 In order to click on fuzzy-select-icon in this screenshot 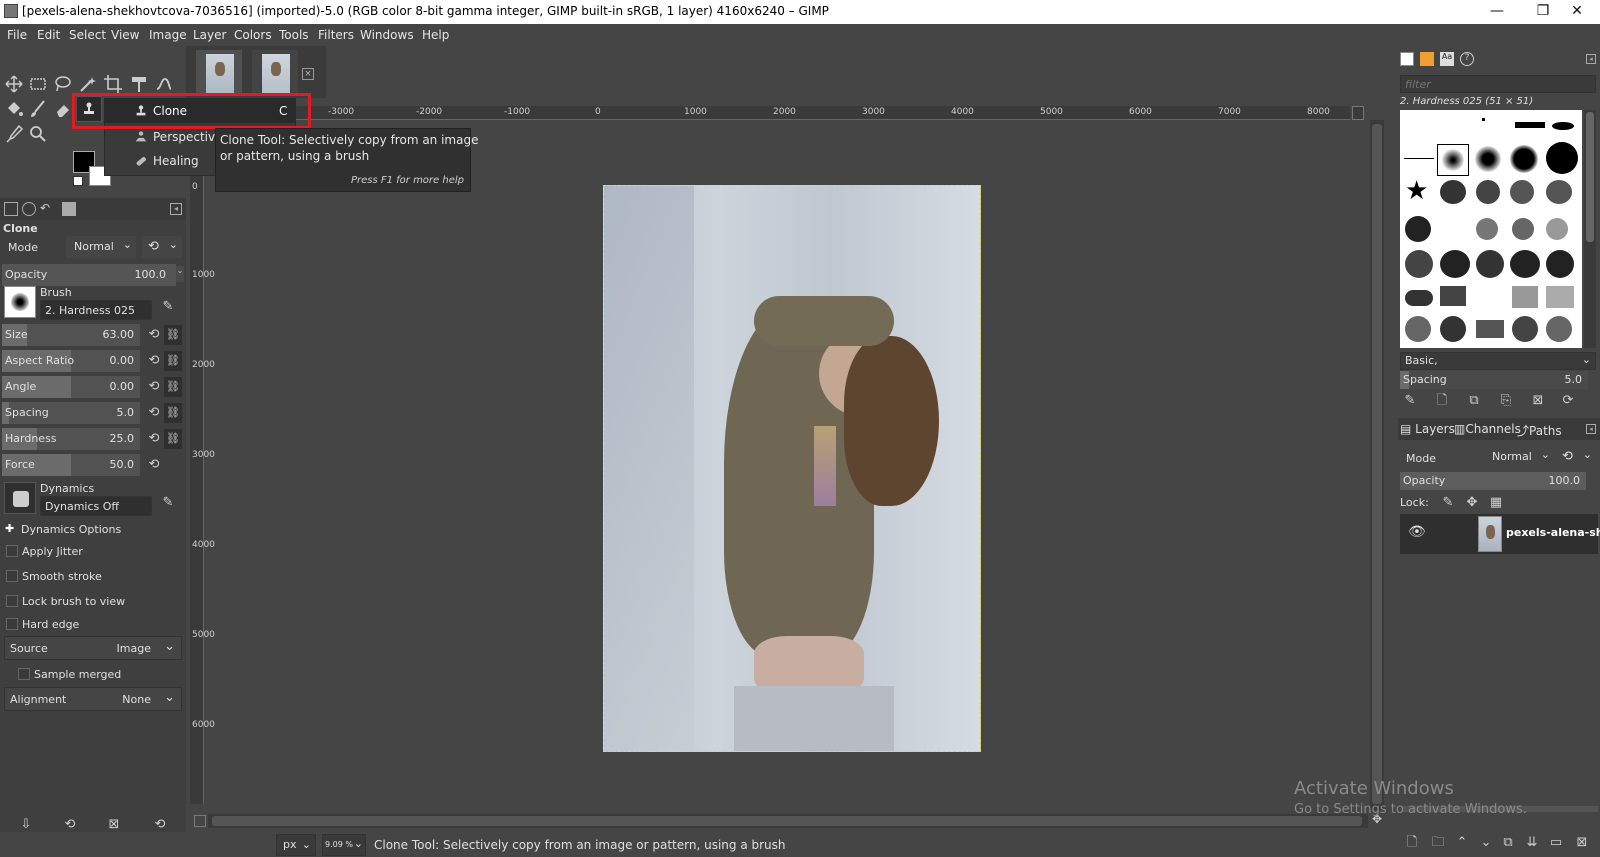, I will do `click(88, 84)`.